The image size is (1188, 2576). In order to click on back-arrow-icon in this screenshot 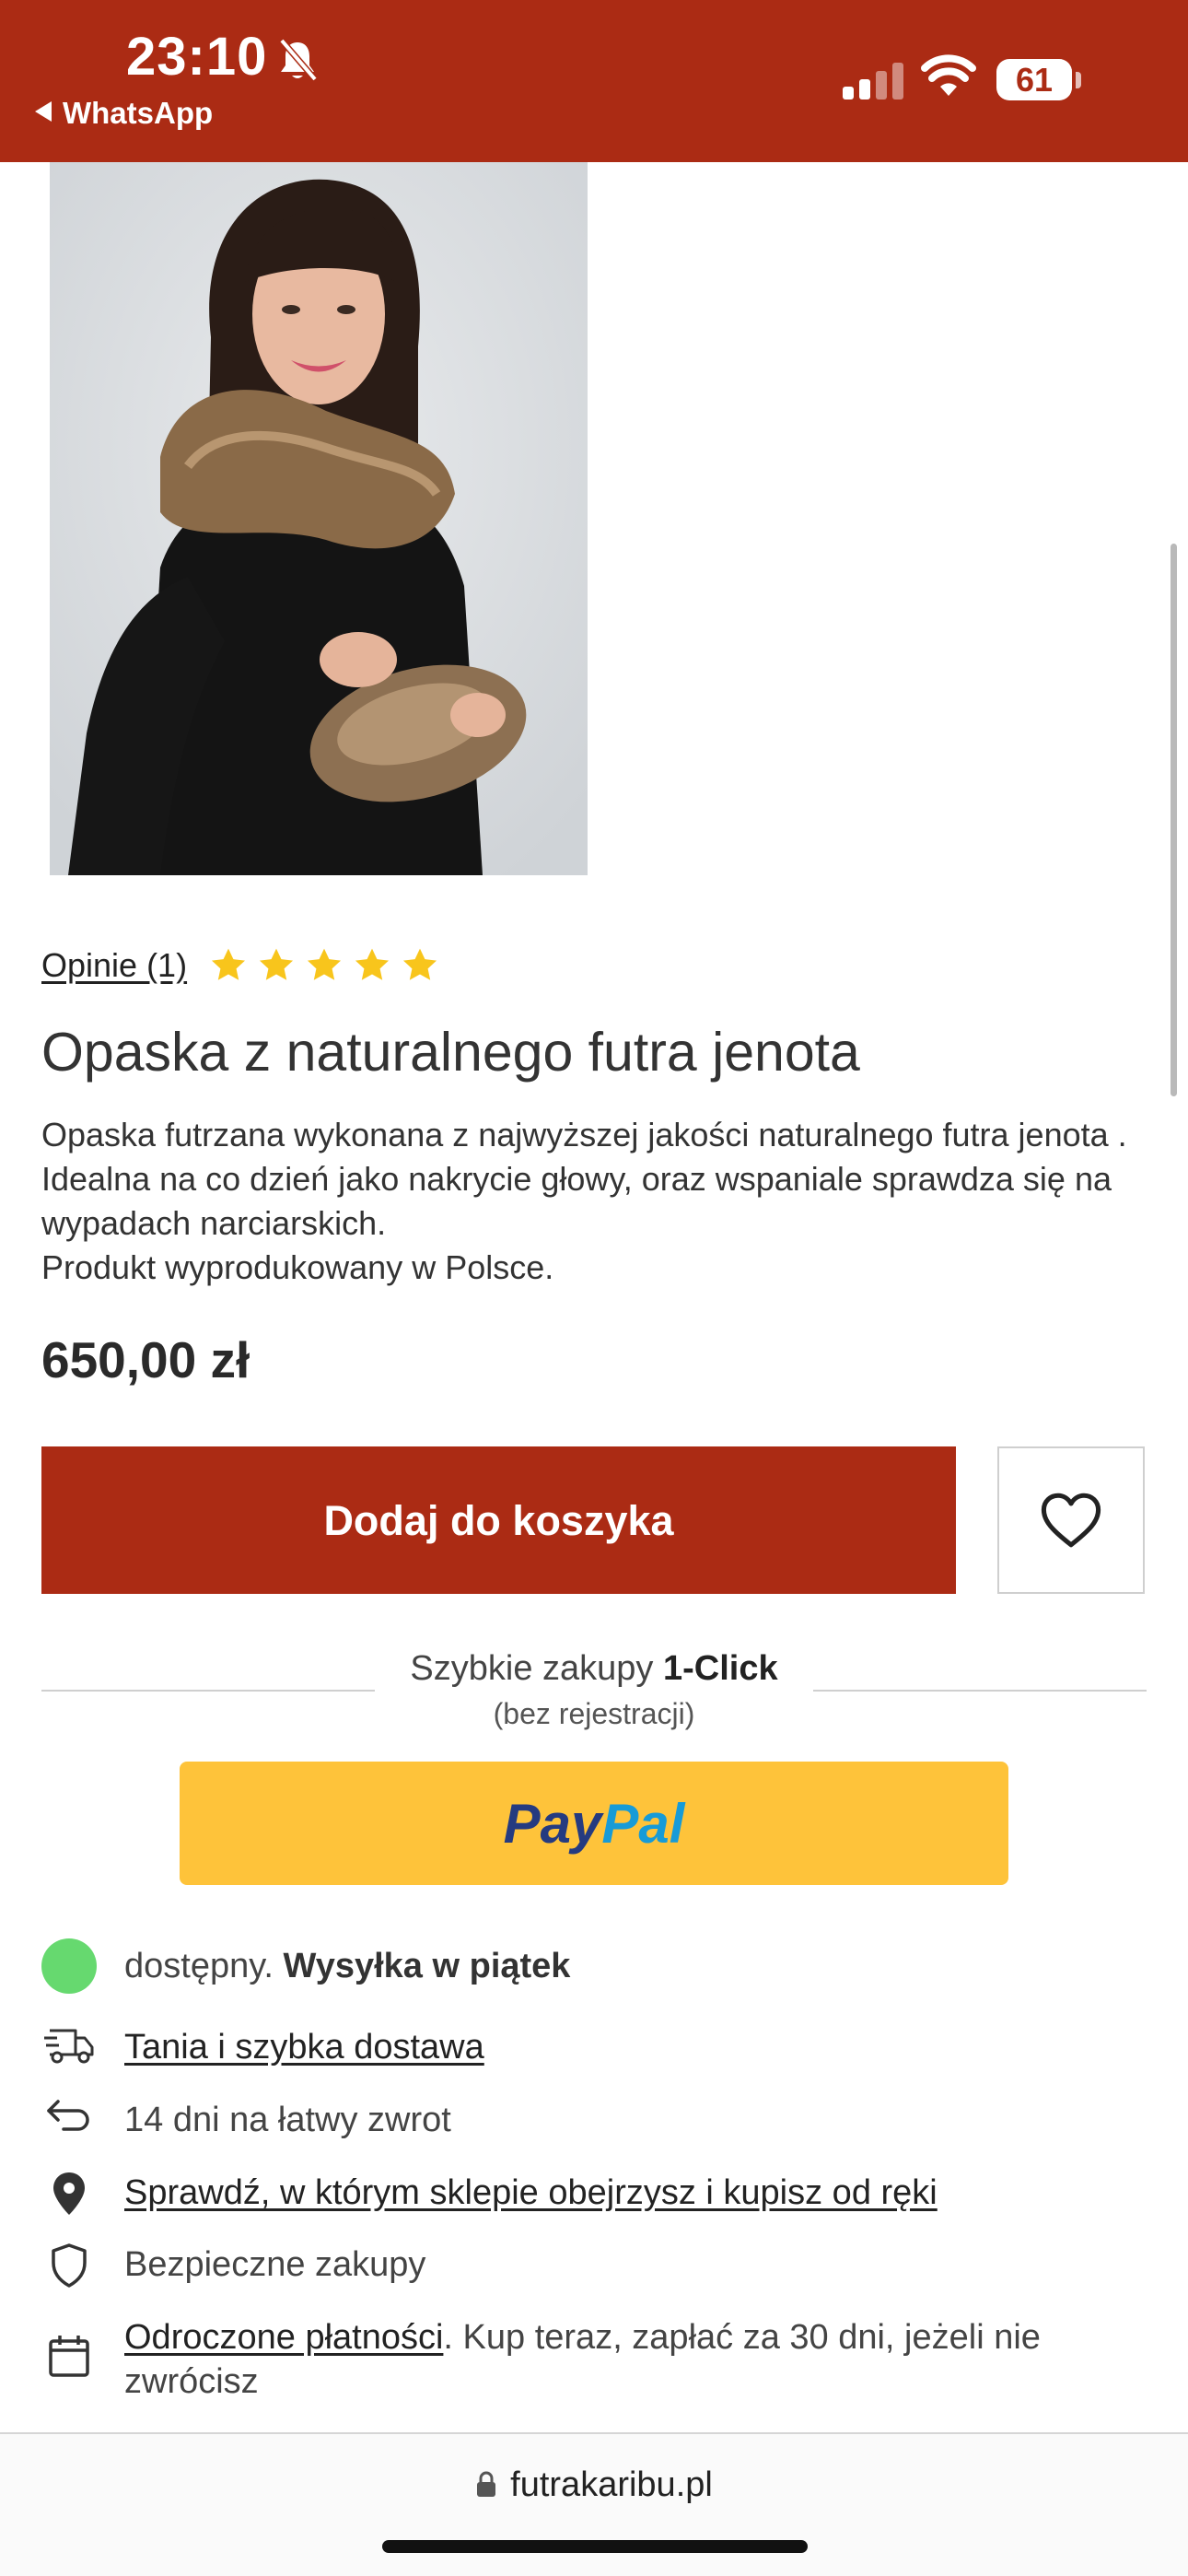, I will do `click(43, 111)`.